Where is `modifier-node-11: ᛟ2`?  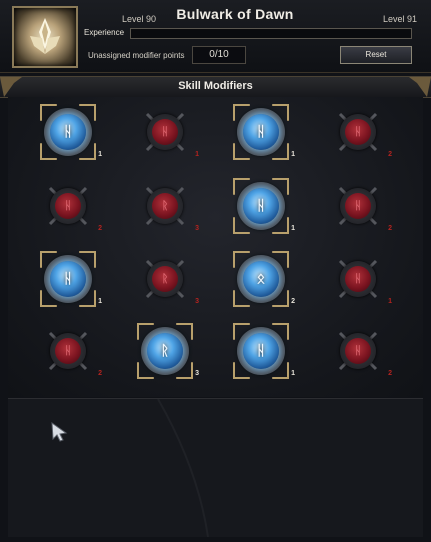
modifier-node-11: ᛟ2 is located at coordinates (264, 279).